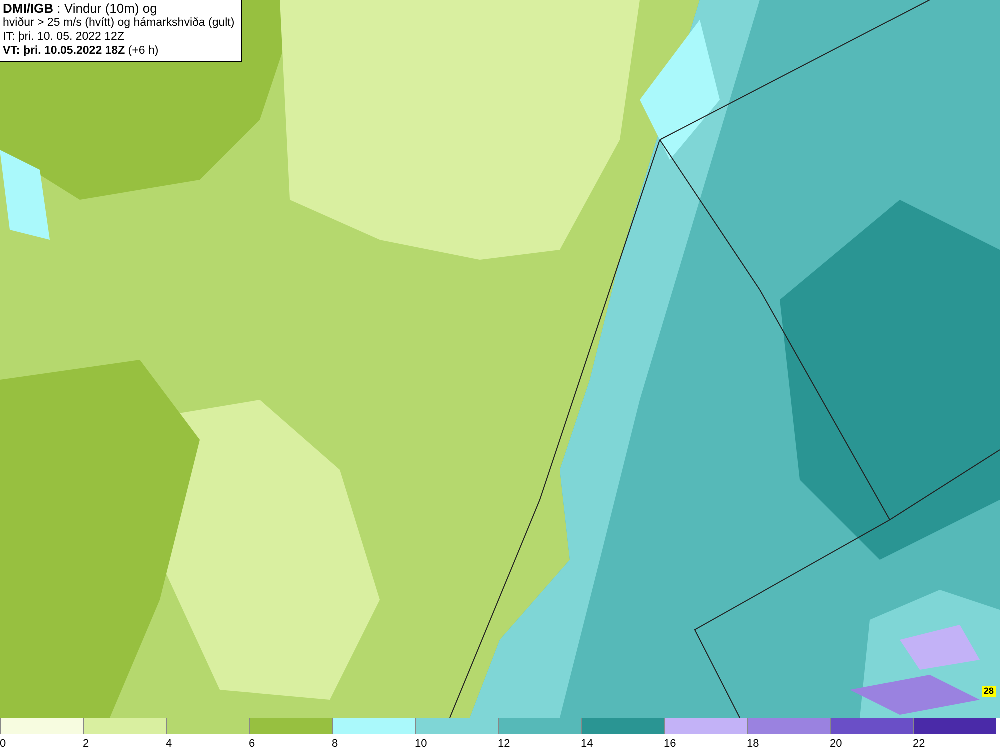 This screenshot has width=1000, height=747. I want to click on legend-label: 0, so click(3, 742).